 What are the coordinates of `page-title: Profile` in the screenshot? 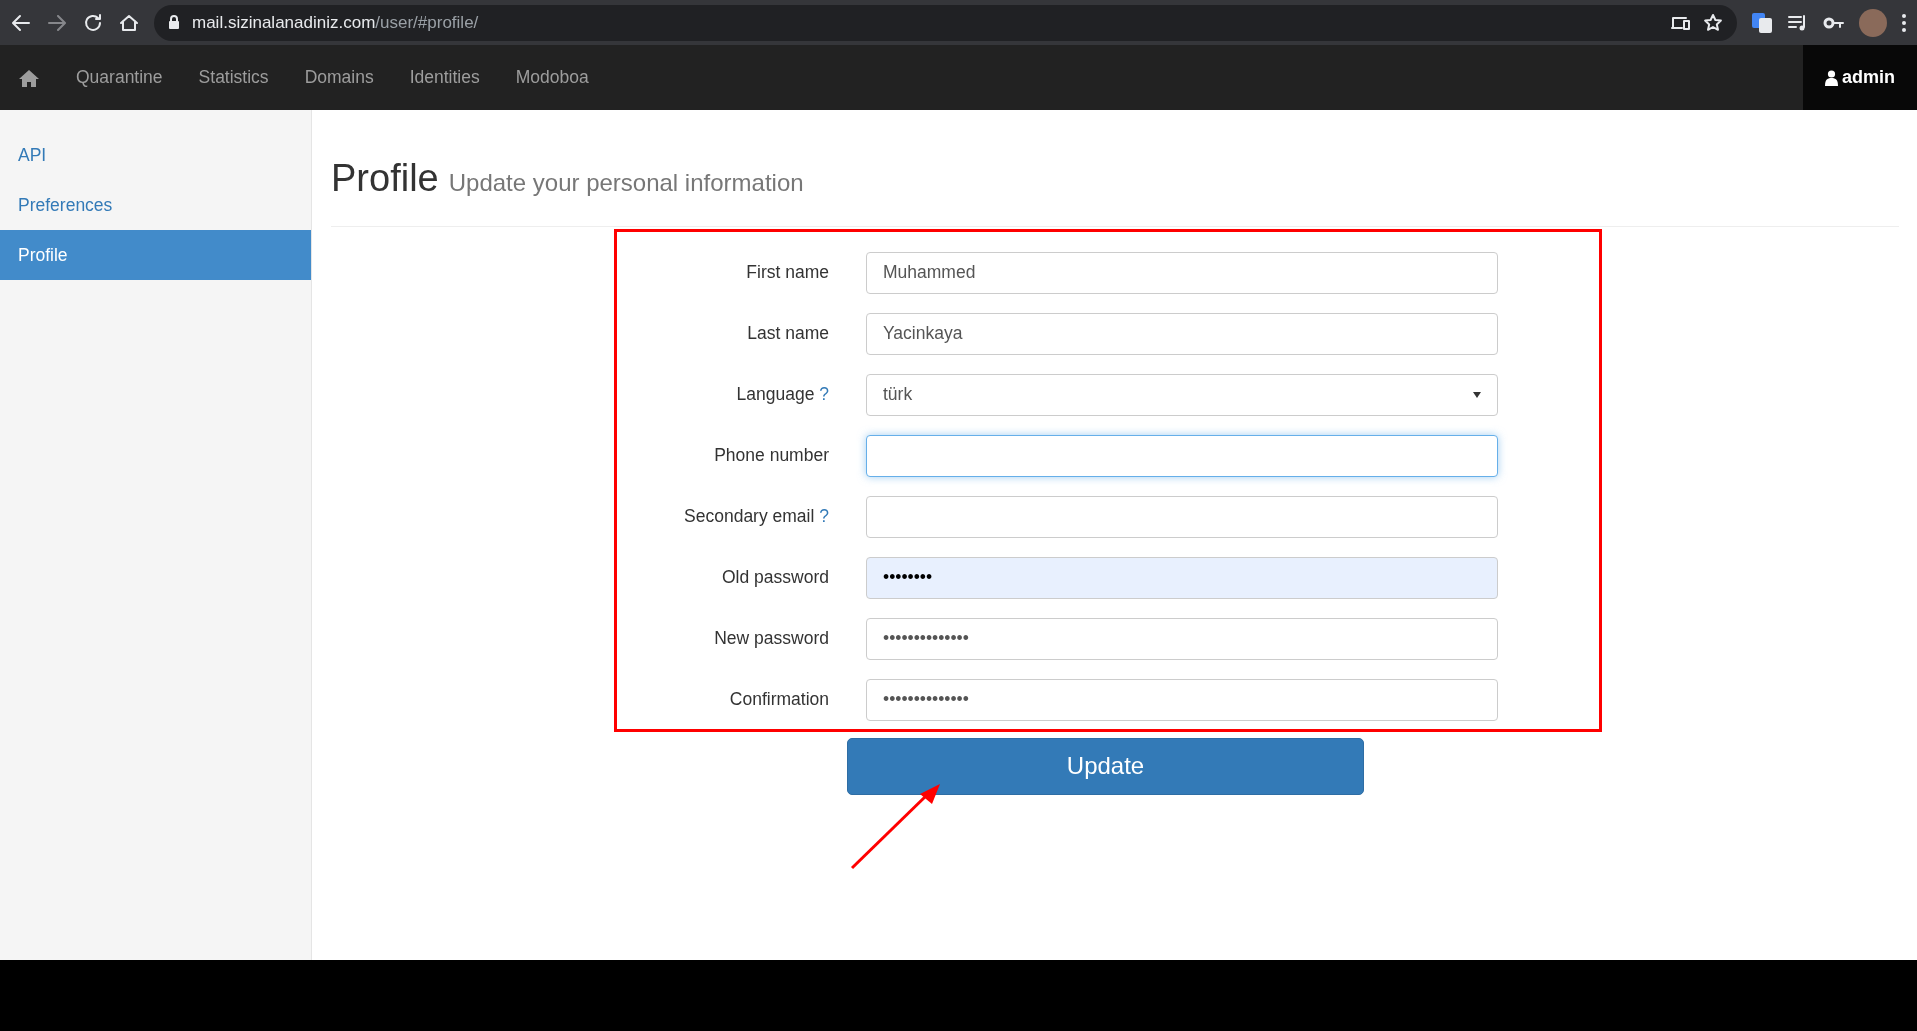 It's located at (385, 178).